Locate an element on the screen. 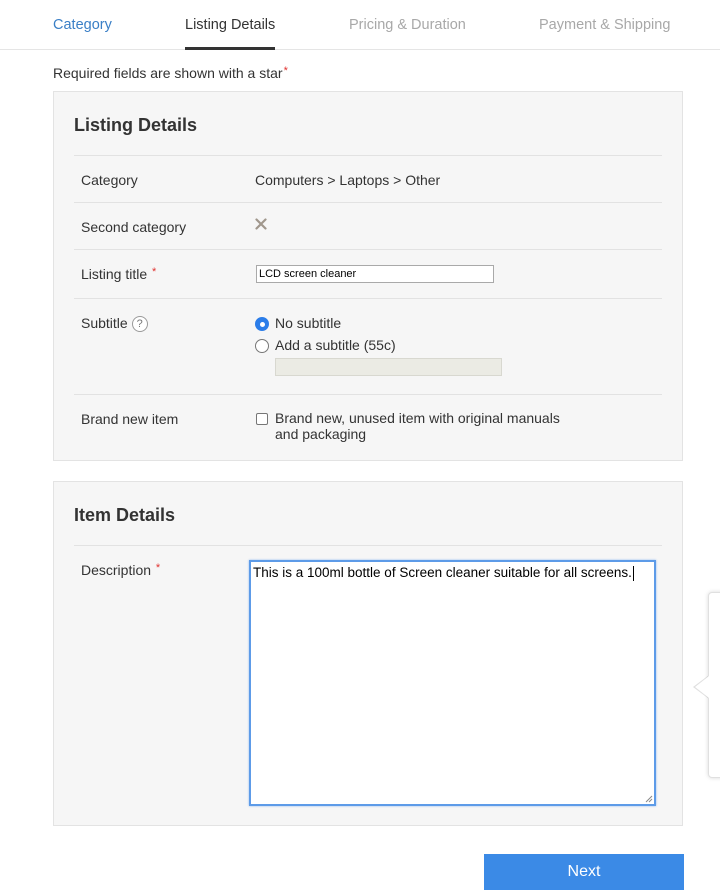 Image resolution: width=720 pixels, height=894 pixels. item-details-title: Item Details is located at coordinates (125, 515).